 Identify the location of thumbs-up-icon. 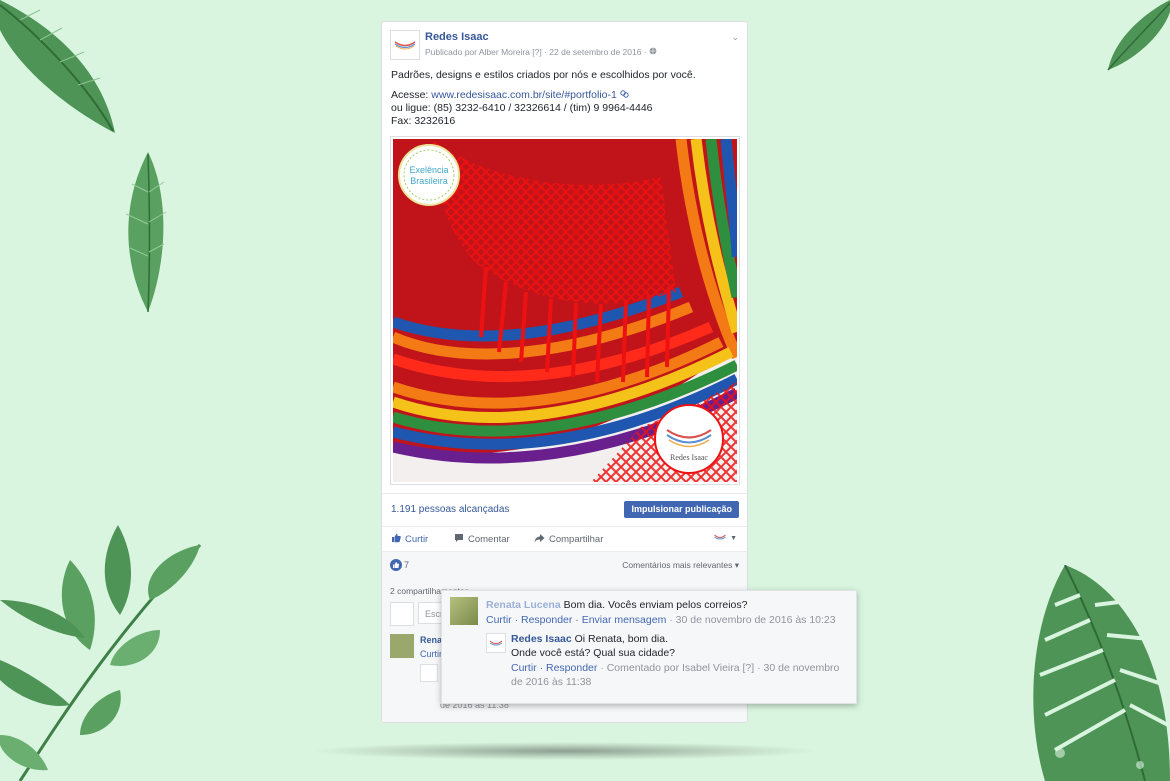
(396, 539).